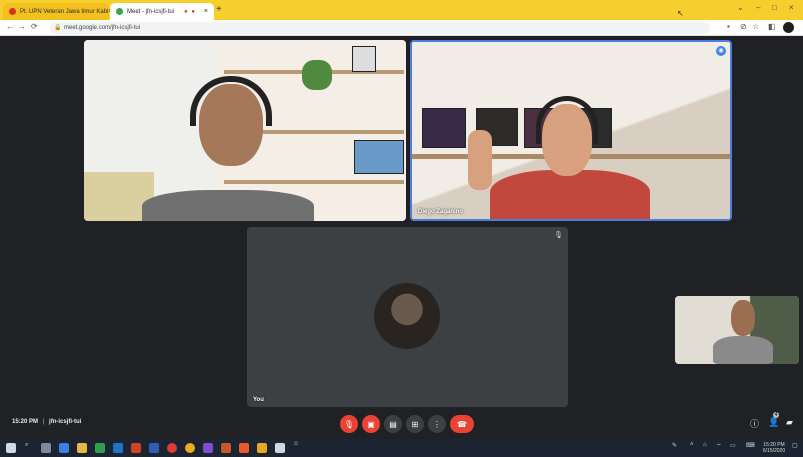 The image size is (803, 457). Describe the element at coordinates (401, 448) in the screenshot. I see `windows-taskbar: ⌕ ☺ ✎ ˄ ⌂ ⌔ ▭ ⌨ 15:20 PM 6/15/2020 ▢` at that location.